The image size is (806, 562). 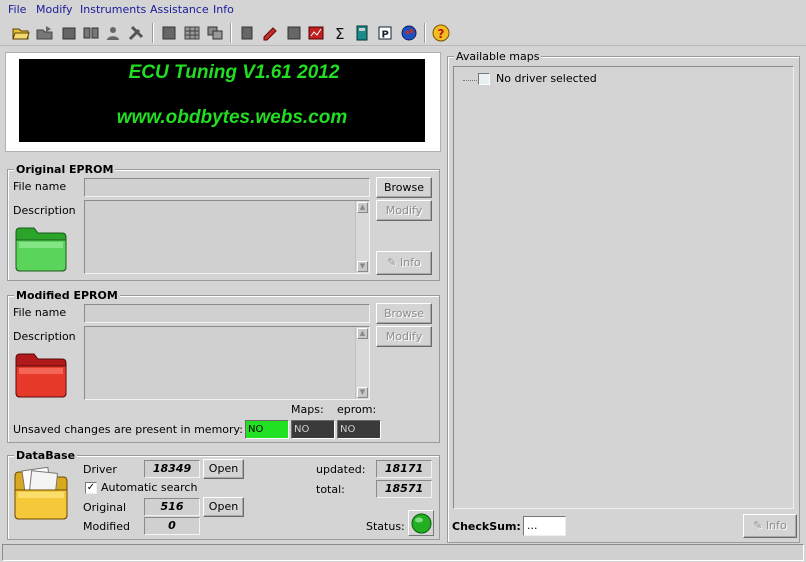 I want to click on modified-eprom-title: Modified EPROM, so click(x=67, y=295).